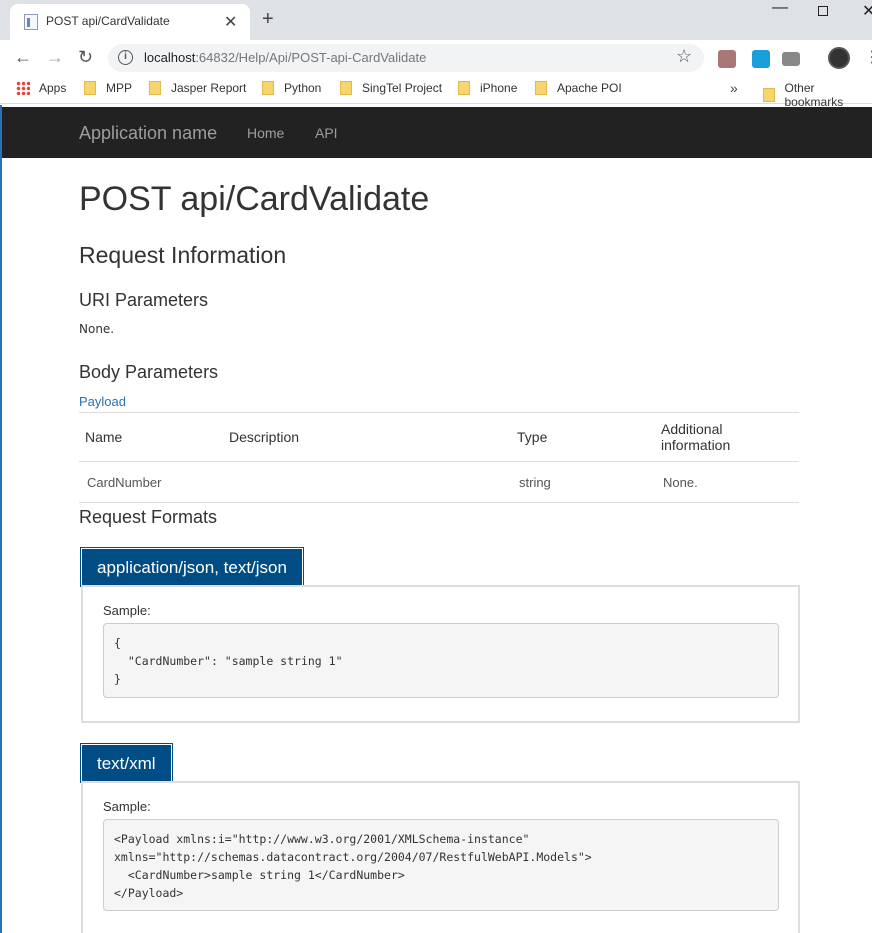  I want to click on browser-tabstrip: POST api/CardValidate ✕ + — ✕, so click(436, 20).